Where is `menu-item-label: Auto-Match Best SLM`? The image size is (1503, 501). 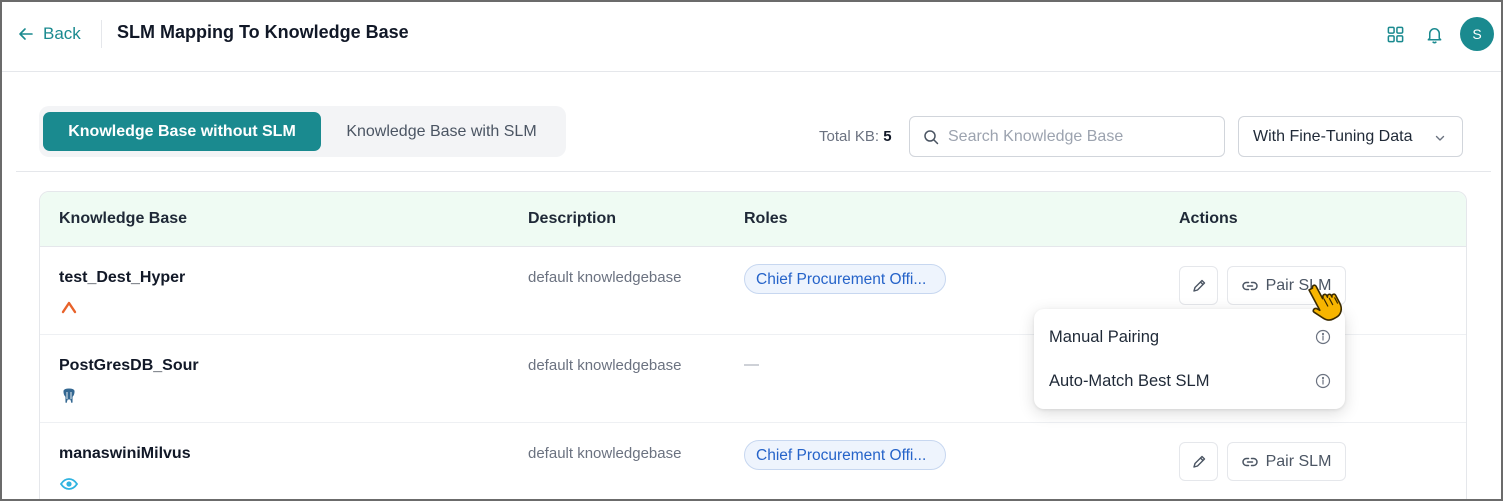
menu-item-label: Auto-Match Best SLM is located at coordinates (1129, 380).